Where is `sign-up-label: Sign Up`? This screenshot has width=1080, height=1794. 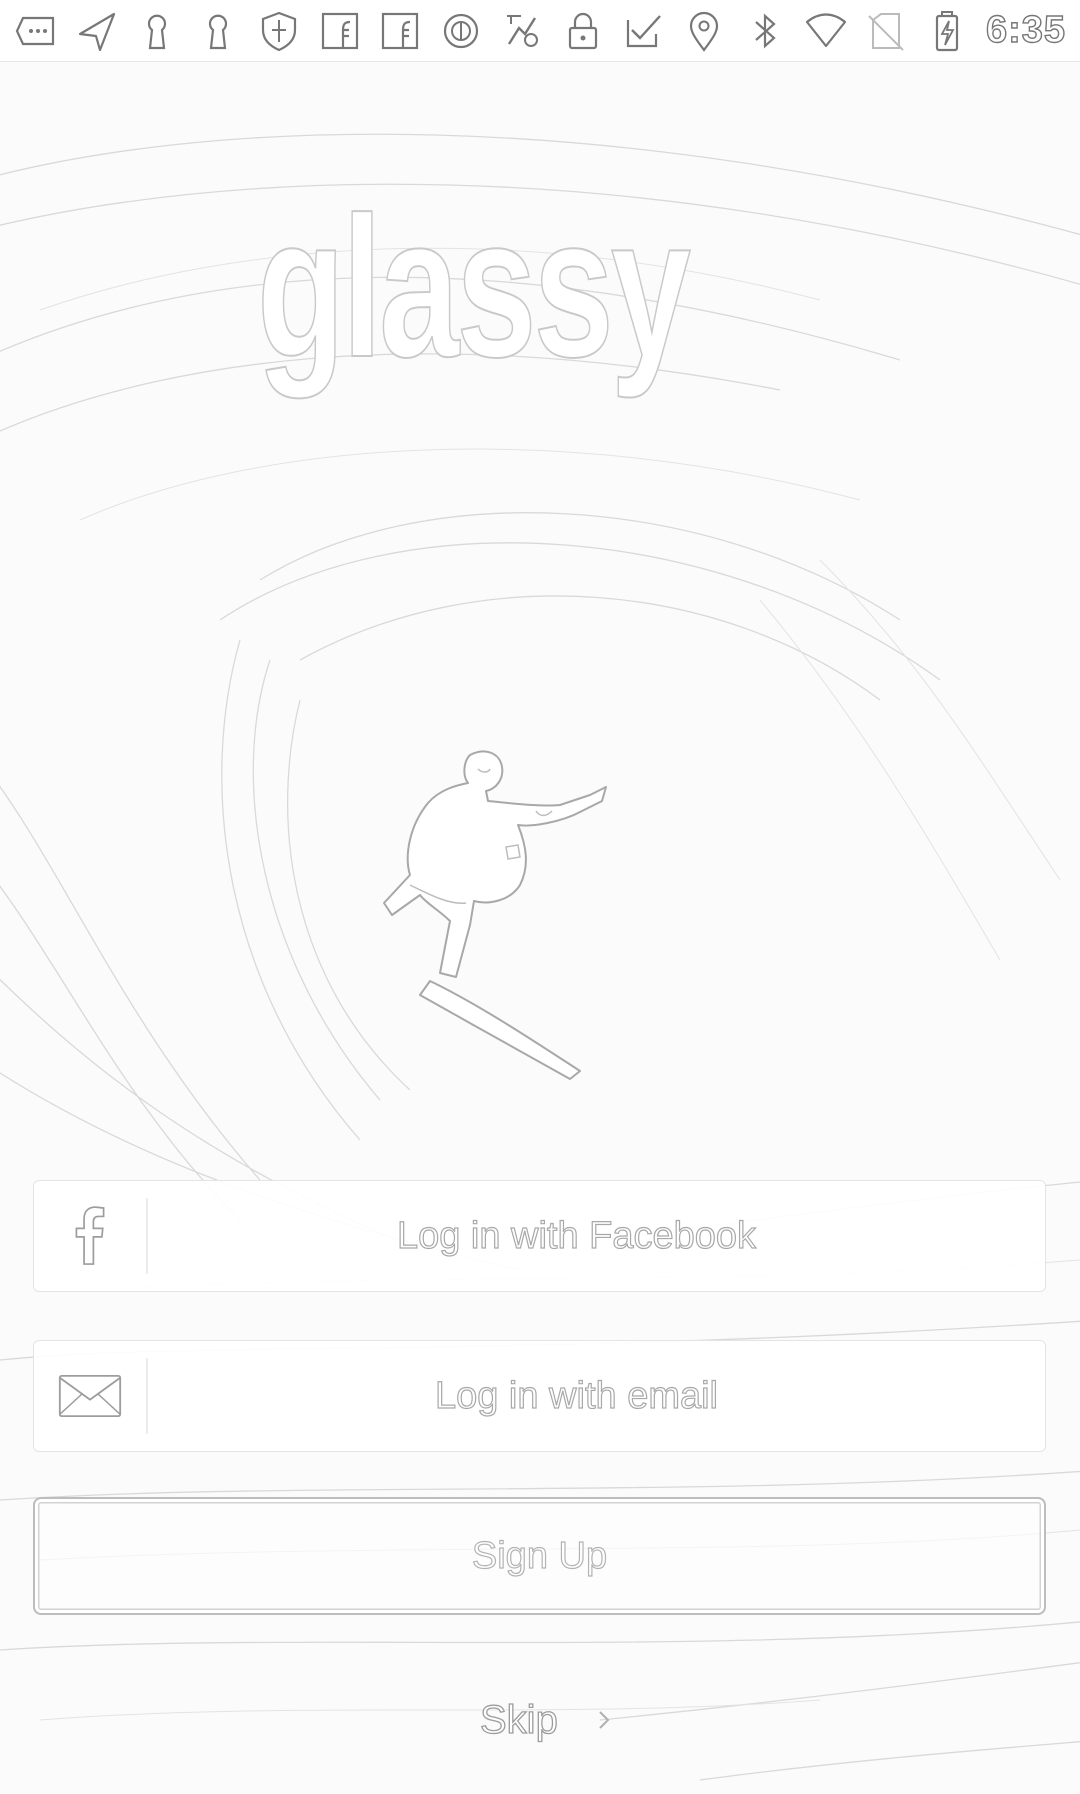 sign-up-label: Sign Up is located at coordinates (539, 1555).